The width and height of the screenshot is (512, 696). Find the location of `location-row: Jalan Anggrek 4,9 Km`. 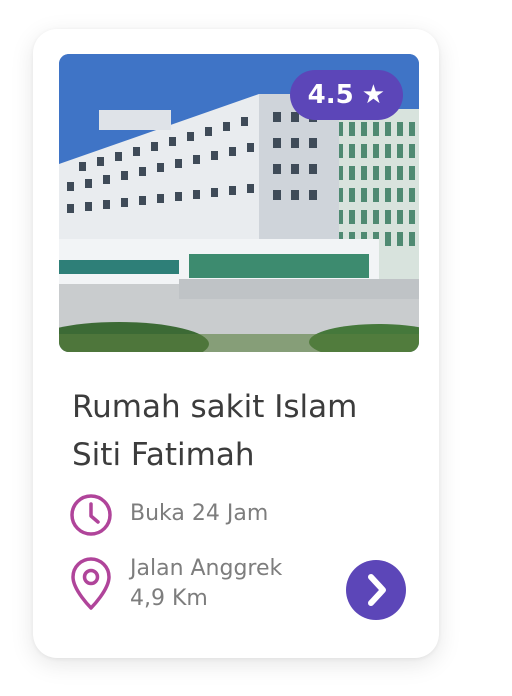

location-row: Jalan Anggrek 4,9 Km is located at coordinates (175, 585).